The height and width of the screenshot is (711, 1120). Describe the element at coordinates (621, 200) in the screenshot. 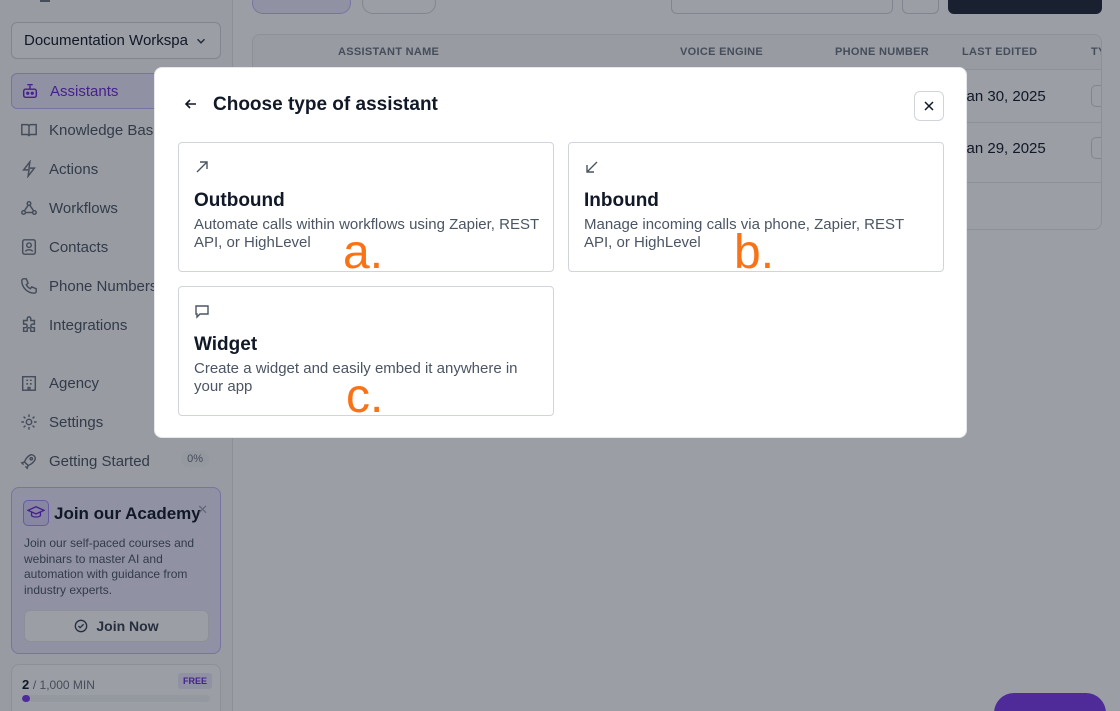

I see `card-title: Inbound` at that location.